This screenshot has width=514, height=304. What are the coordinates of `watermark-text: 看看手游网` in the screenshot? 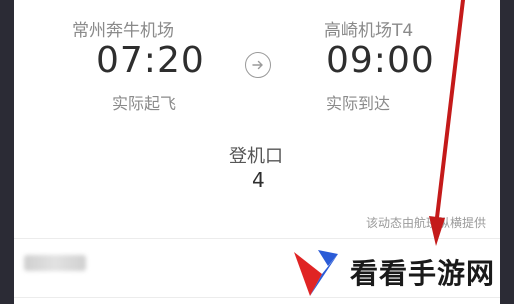 It's located at (423, 273).